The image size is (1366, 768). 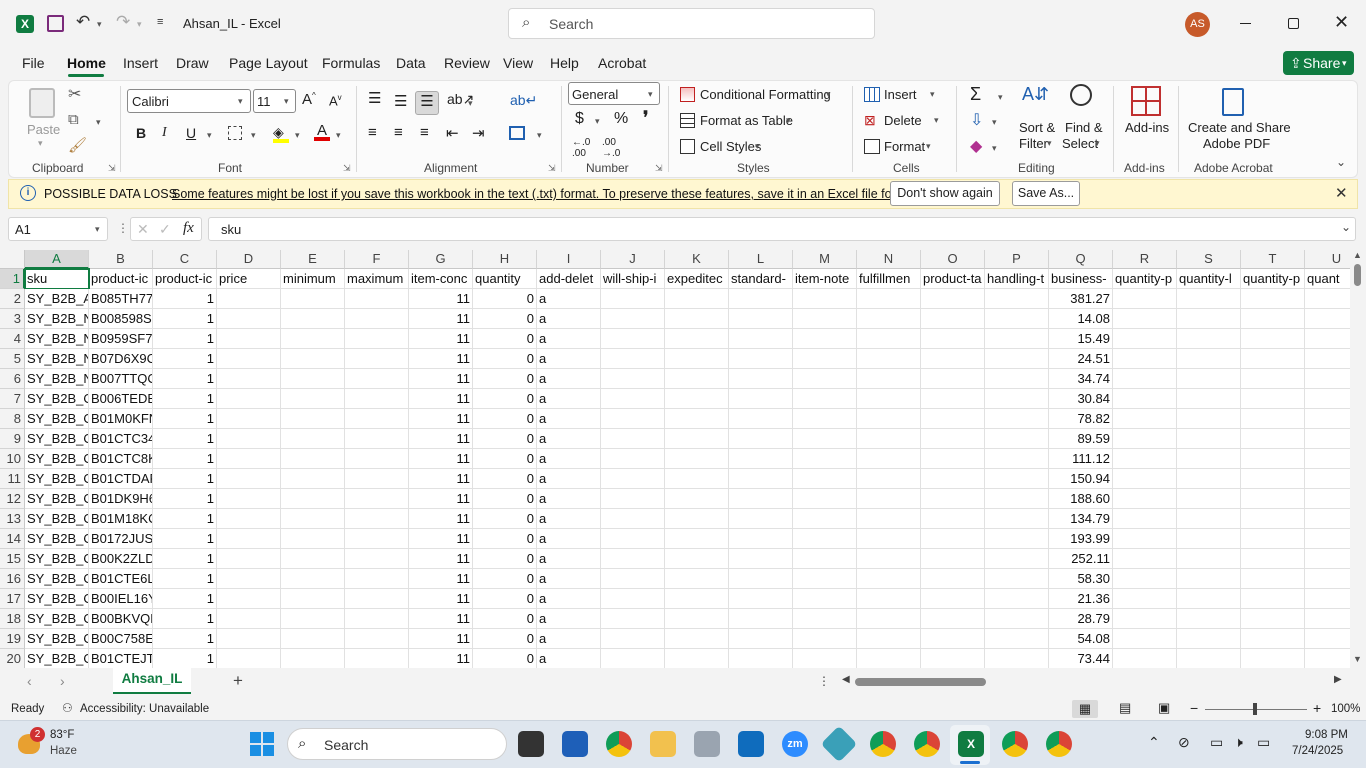 I want to click on column-header-m: M, so click(x=825, y=259).